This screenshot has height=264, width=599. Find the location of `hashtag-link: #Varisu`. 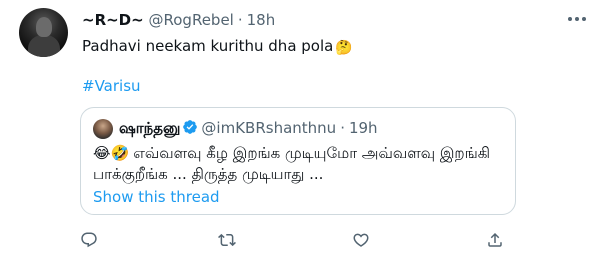

hashtag-link: #Varisu is located at coordinates (111, 86).